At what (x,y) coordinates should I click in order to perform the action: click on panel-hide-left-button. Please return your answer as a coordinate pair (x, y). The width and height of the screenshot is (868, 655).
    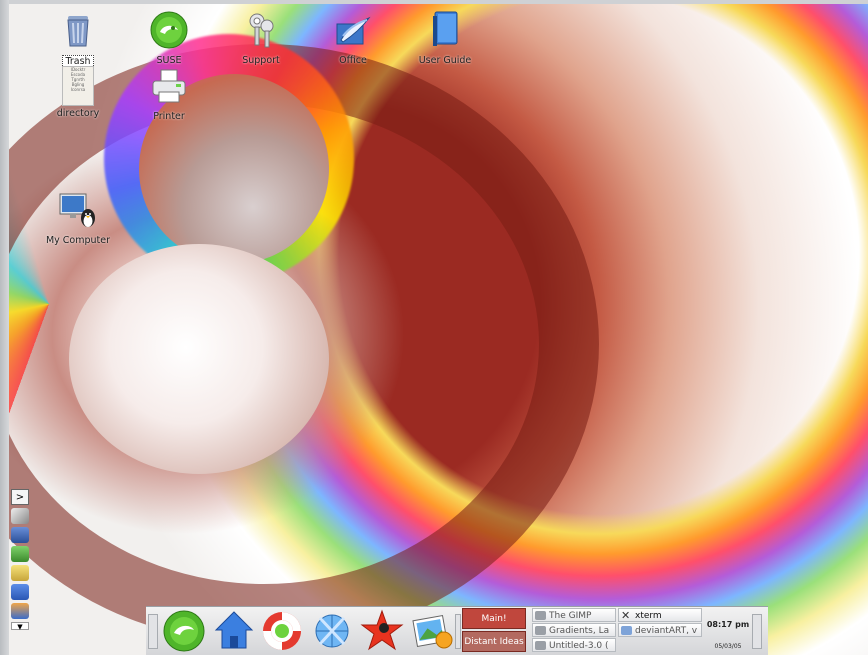
    Looking at the image, I should click on (153, 631).